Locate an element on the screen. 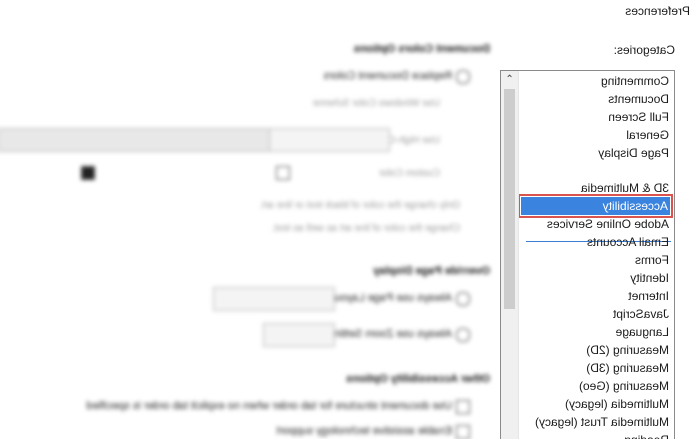  list-item: Internet is located at coordinates (649, 296).